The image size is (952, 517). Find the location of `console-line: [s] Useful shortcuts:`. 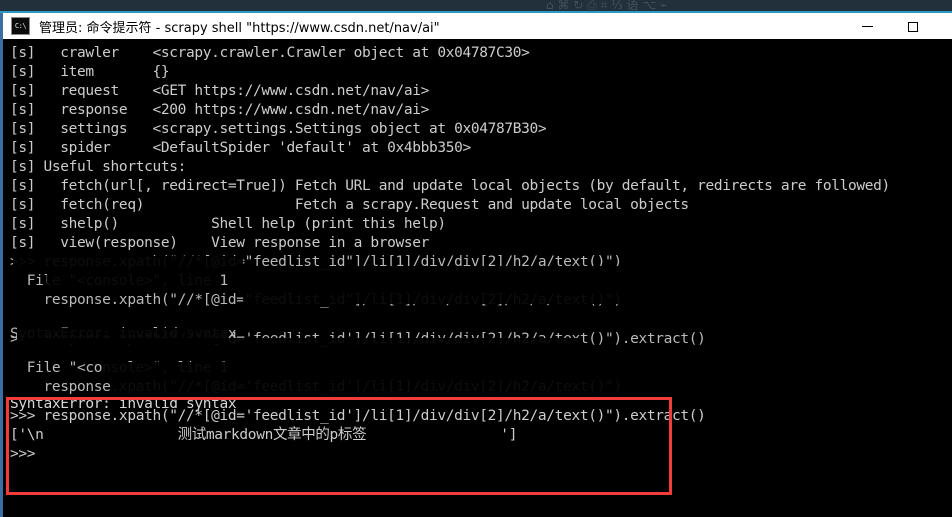

console-line: [s] Useful shortcuts: is located at coordinates (98, 167).